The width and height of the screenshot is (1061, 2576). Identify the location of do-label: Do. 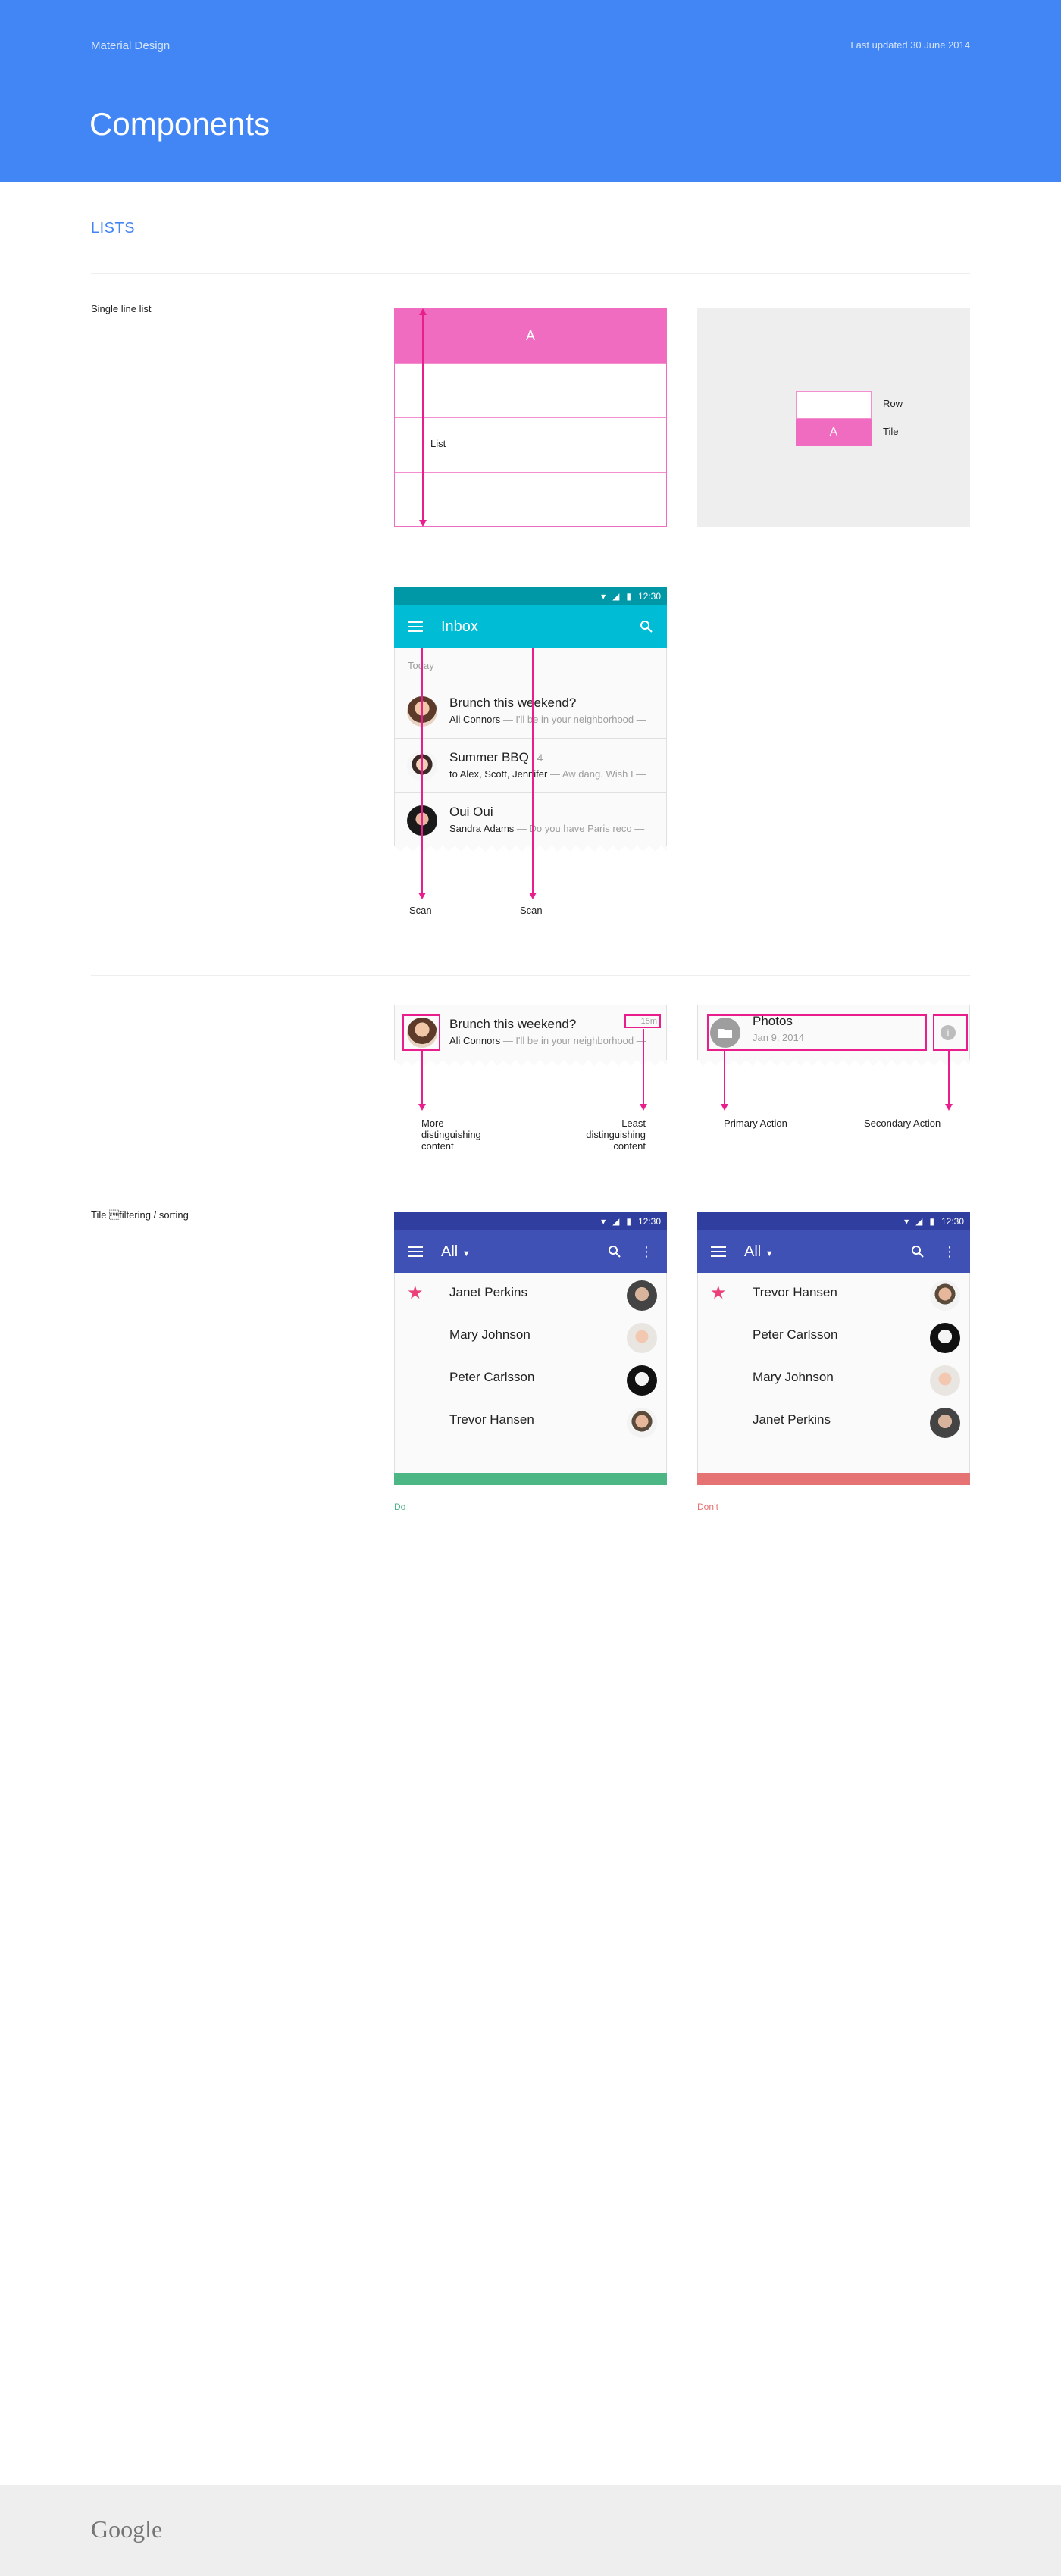
(400, 1507).